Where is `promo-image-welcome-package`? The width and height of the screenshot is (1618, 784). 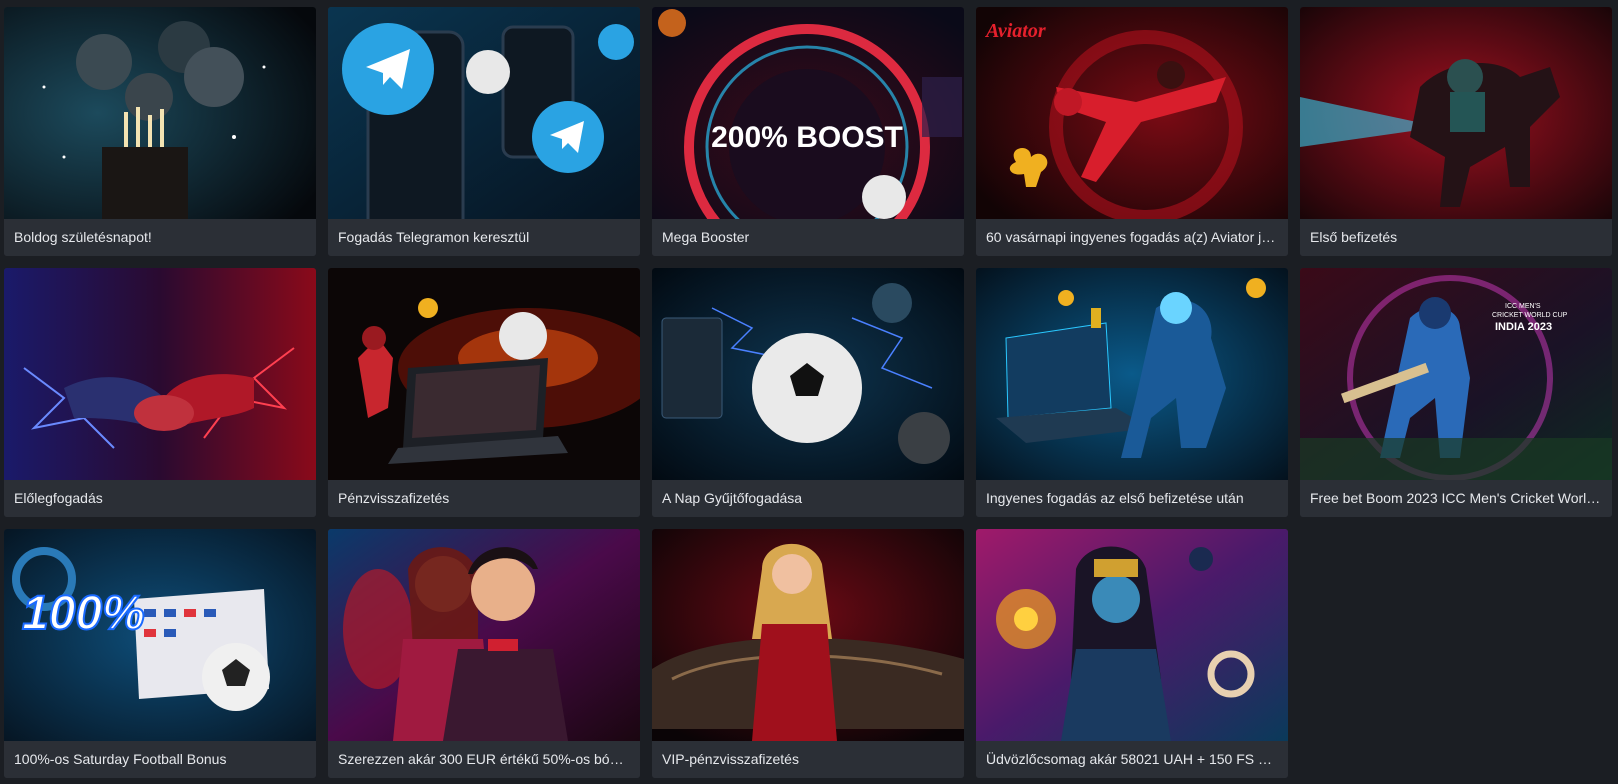 promo-image-welcome-package is located at coordinates (1132, 635).